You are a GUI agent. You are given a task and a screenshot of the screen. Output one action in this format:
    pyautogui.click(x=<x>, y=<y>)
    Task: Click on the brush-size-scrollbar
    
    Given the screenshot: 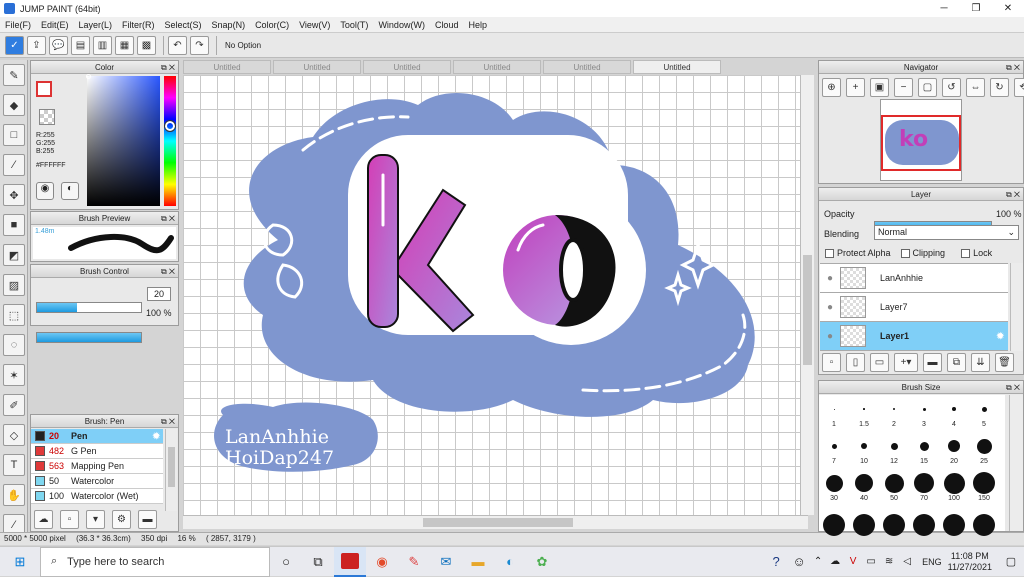 What is the action you would take?
    pyautogui.click(x=1016, y=463)
    